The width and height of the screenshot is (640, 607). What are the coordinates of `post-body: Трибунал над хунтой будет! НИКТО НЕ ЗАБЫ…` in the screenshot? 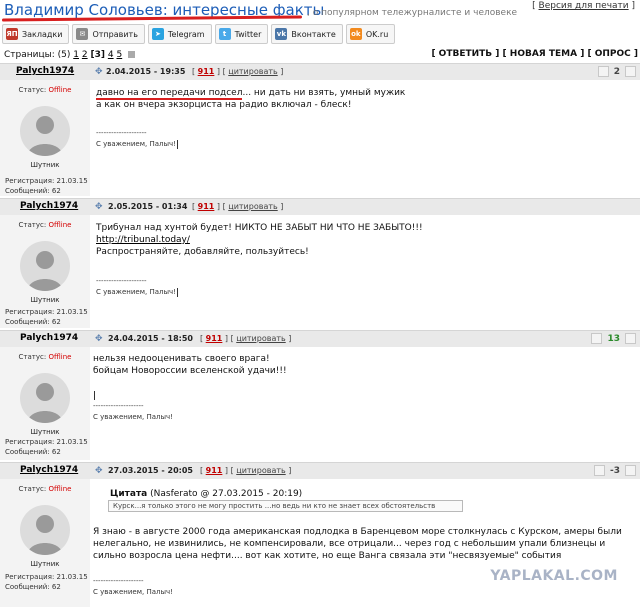 It's located at (366, 256).